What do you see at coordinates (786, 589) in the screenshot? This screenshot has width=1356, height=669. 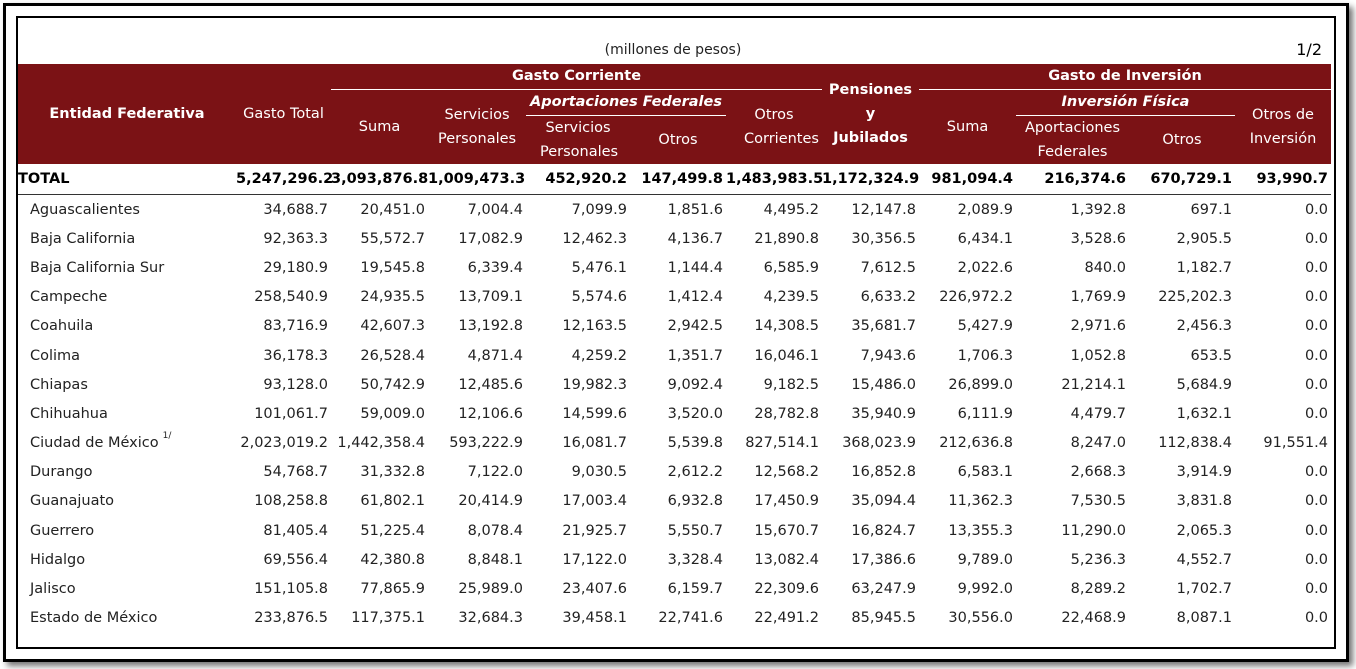 I see `row-value-cell: 22,309.6` at bounding box center [786, 589].